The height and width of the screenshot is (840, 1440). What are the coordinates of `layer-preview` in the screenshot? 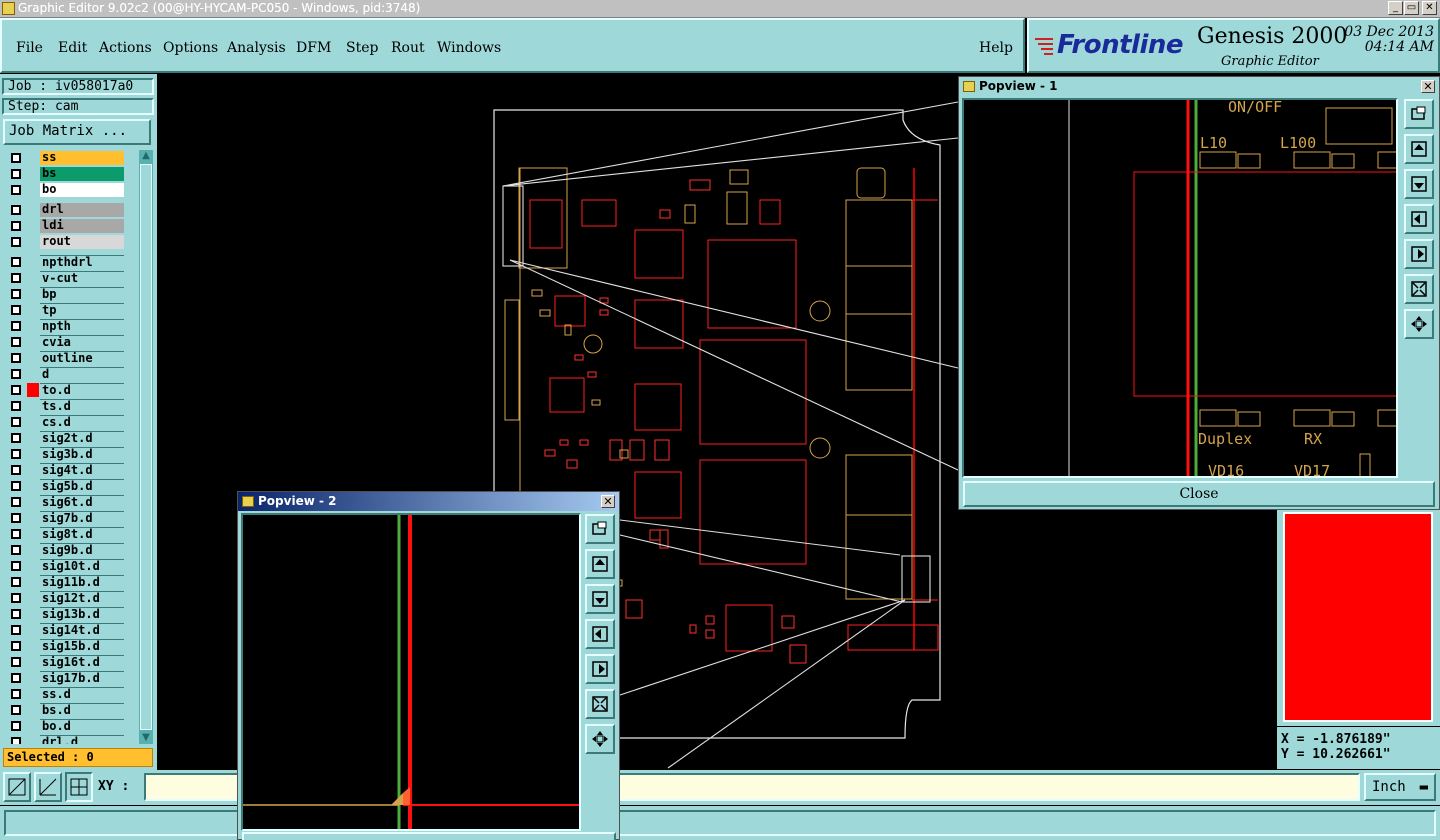 It's located at (1358, 617).